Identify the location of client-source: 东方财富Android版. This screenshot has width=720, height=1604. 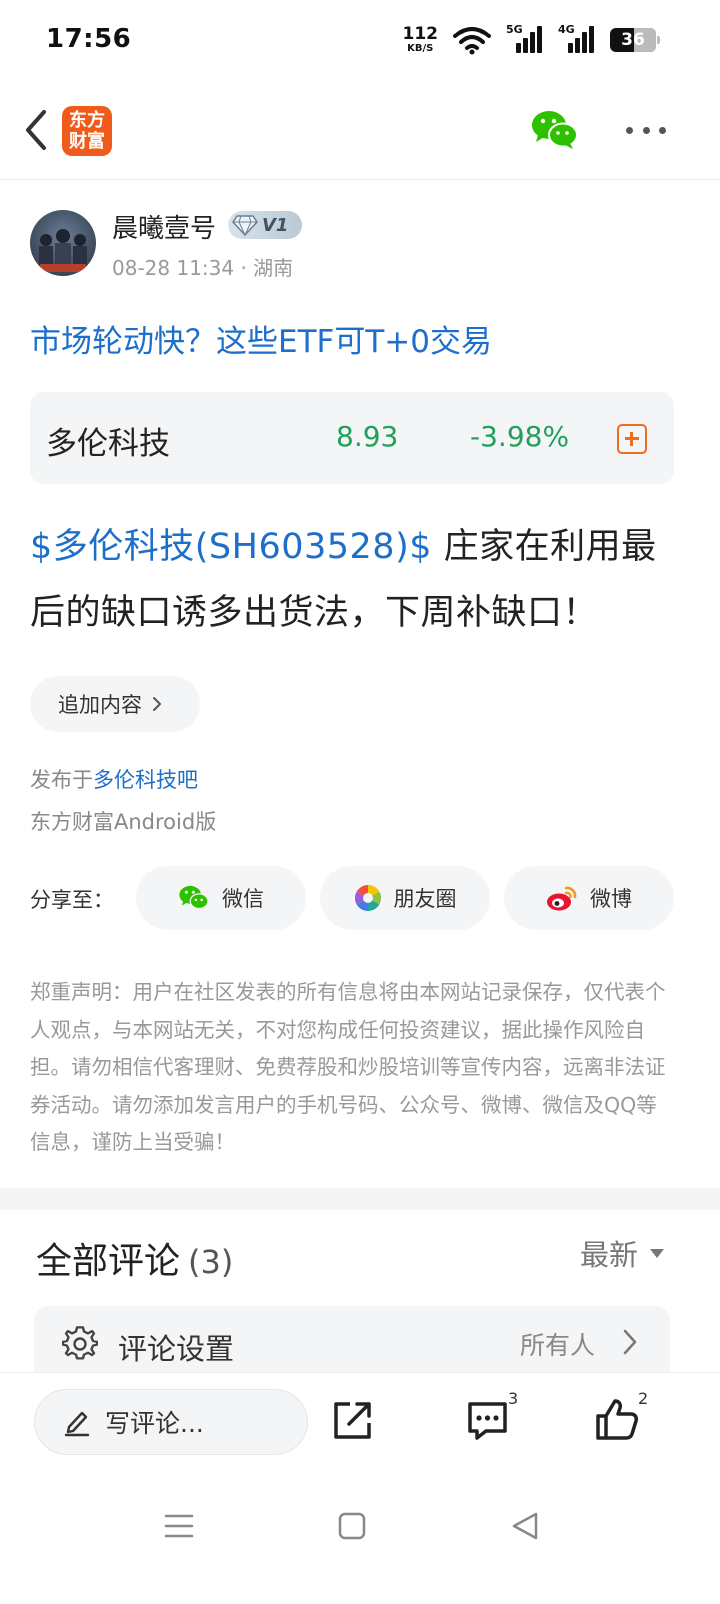
(123, 822).